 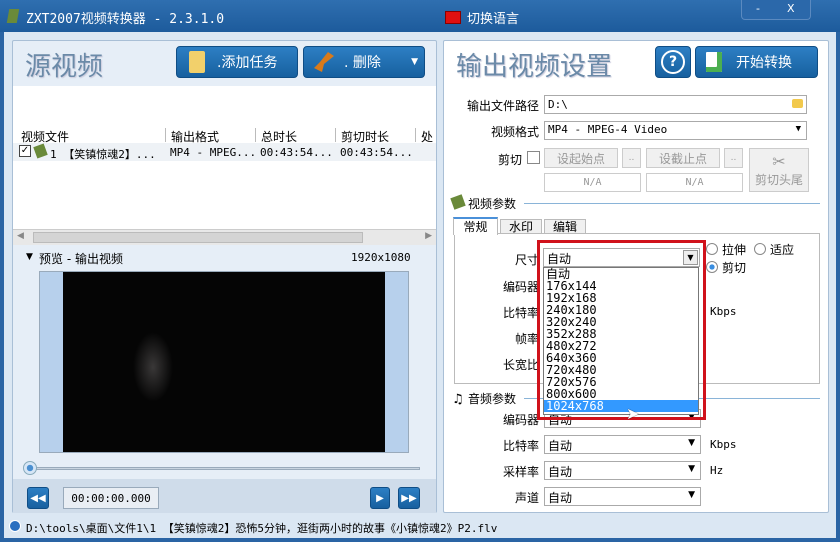 I want to click on start-convert-label: 开始转换, so click(x=764, y=63).